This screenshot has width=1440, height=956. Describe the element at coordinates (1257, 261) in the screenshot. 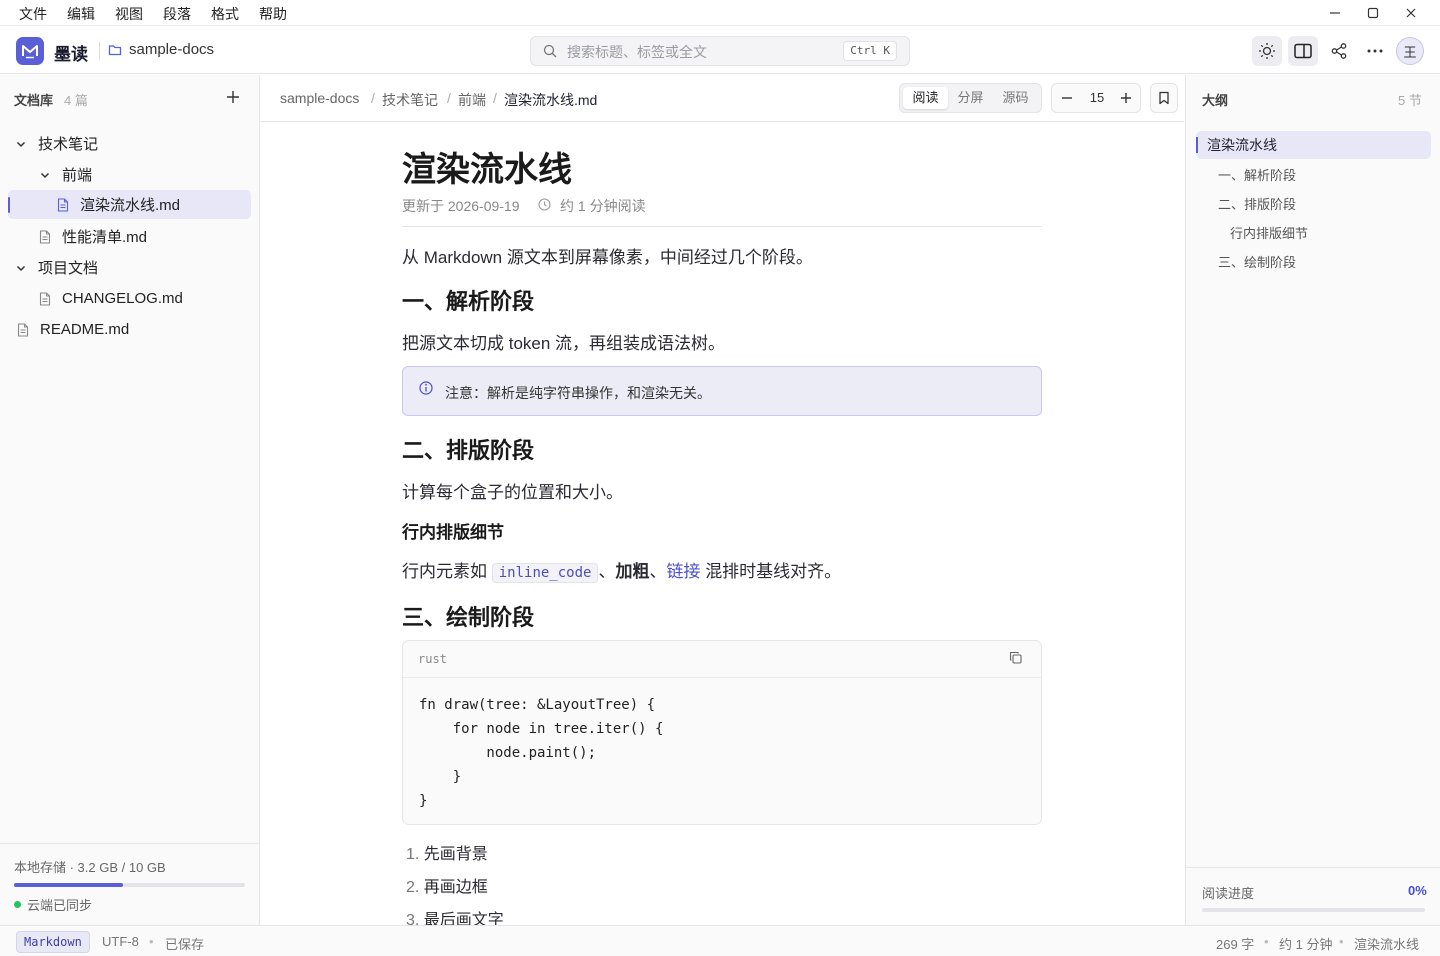

I see `outline-item-paint: 三、绘制阶段` at that location.